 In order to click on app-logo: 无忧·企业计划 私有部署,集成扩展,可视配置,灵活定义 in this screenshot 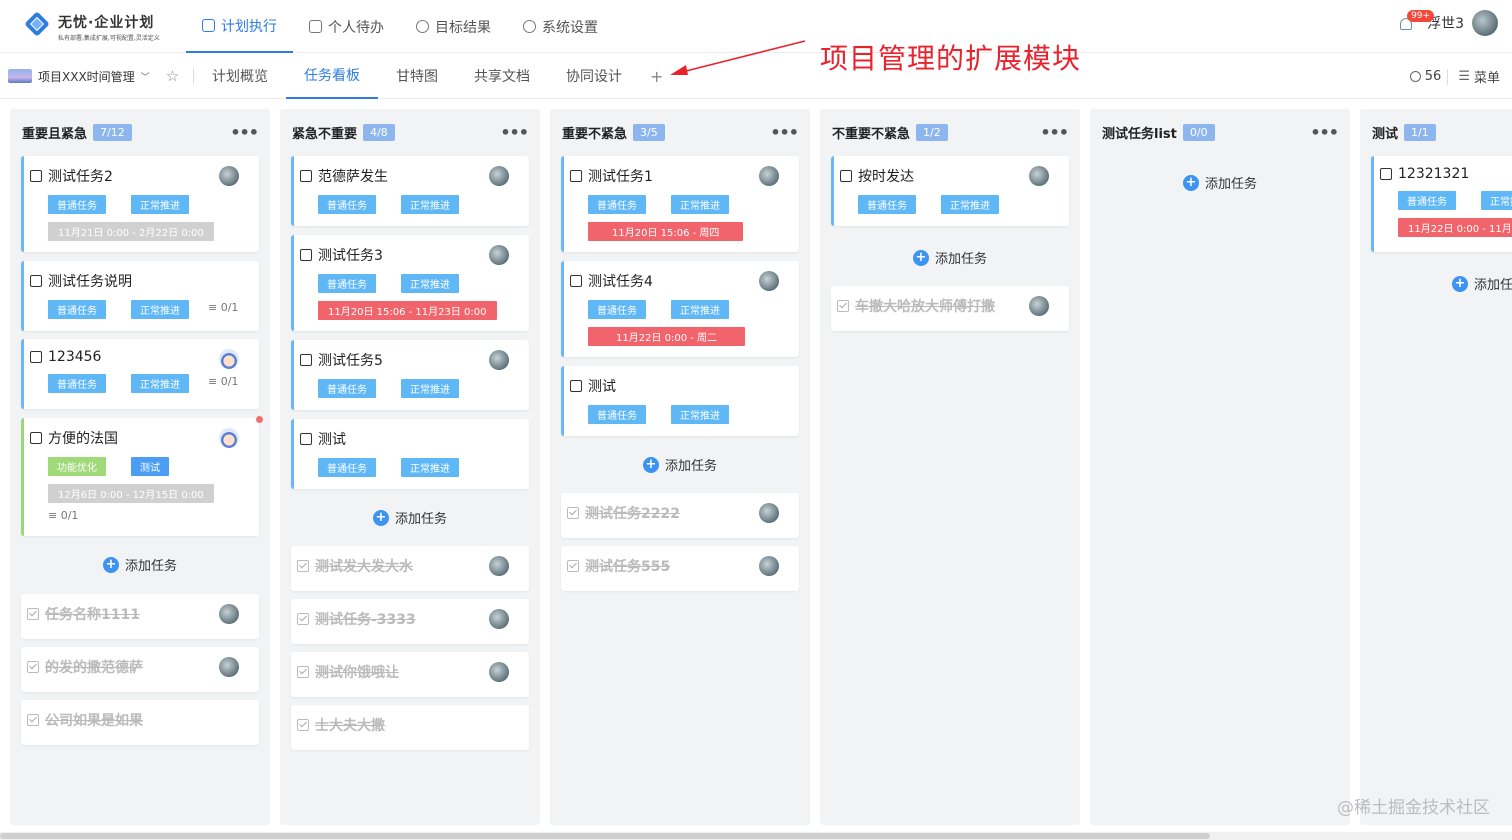, I will do `click(92, 26)`.